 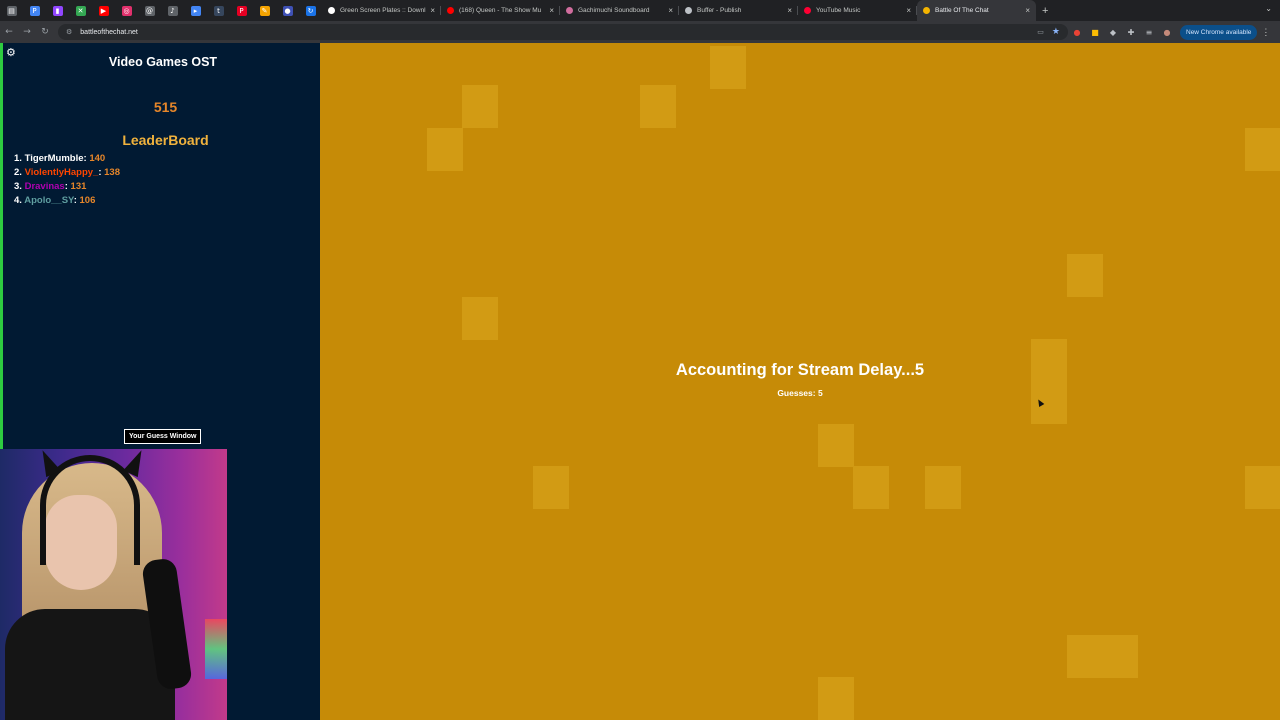 What do you see at coordinates (163, 436) in the screenshot?
I see `guess-window-button: Your Guess Window` at bounding box center [163, 436].